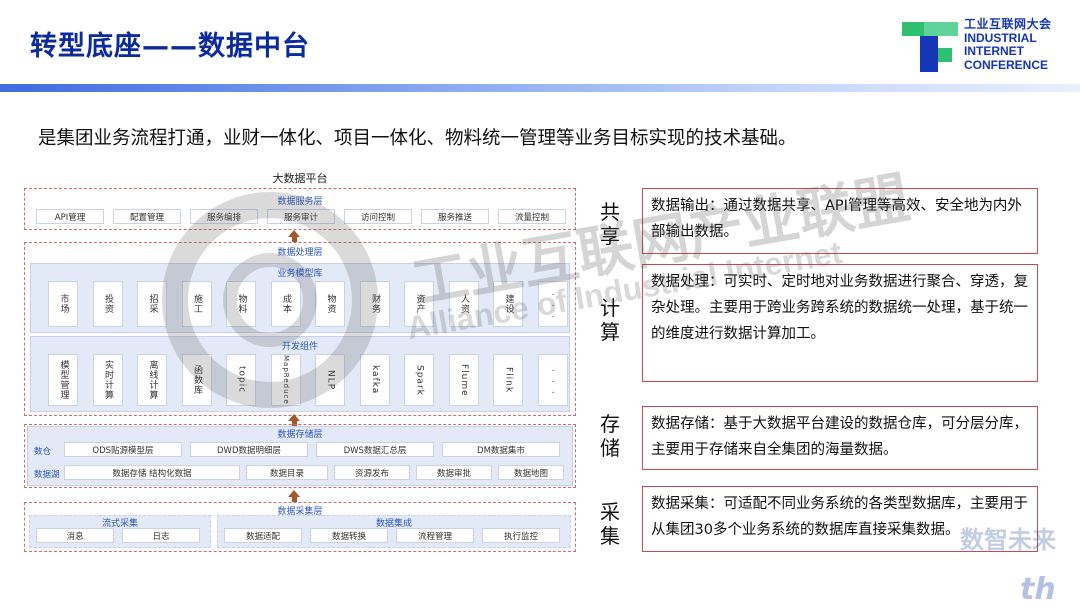  I want to click on warehouse-chip: DWS数据汇总层, so click(375, 449).